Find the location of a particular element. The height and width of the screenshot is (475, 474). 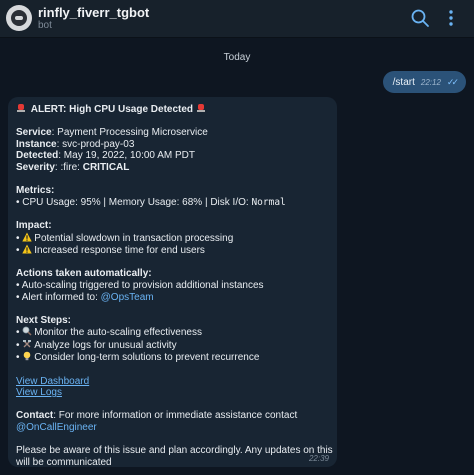

severity-line: Severity: :fire: CRITICAL is located at coordinates (73, 167).